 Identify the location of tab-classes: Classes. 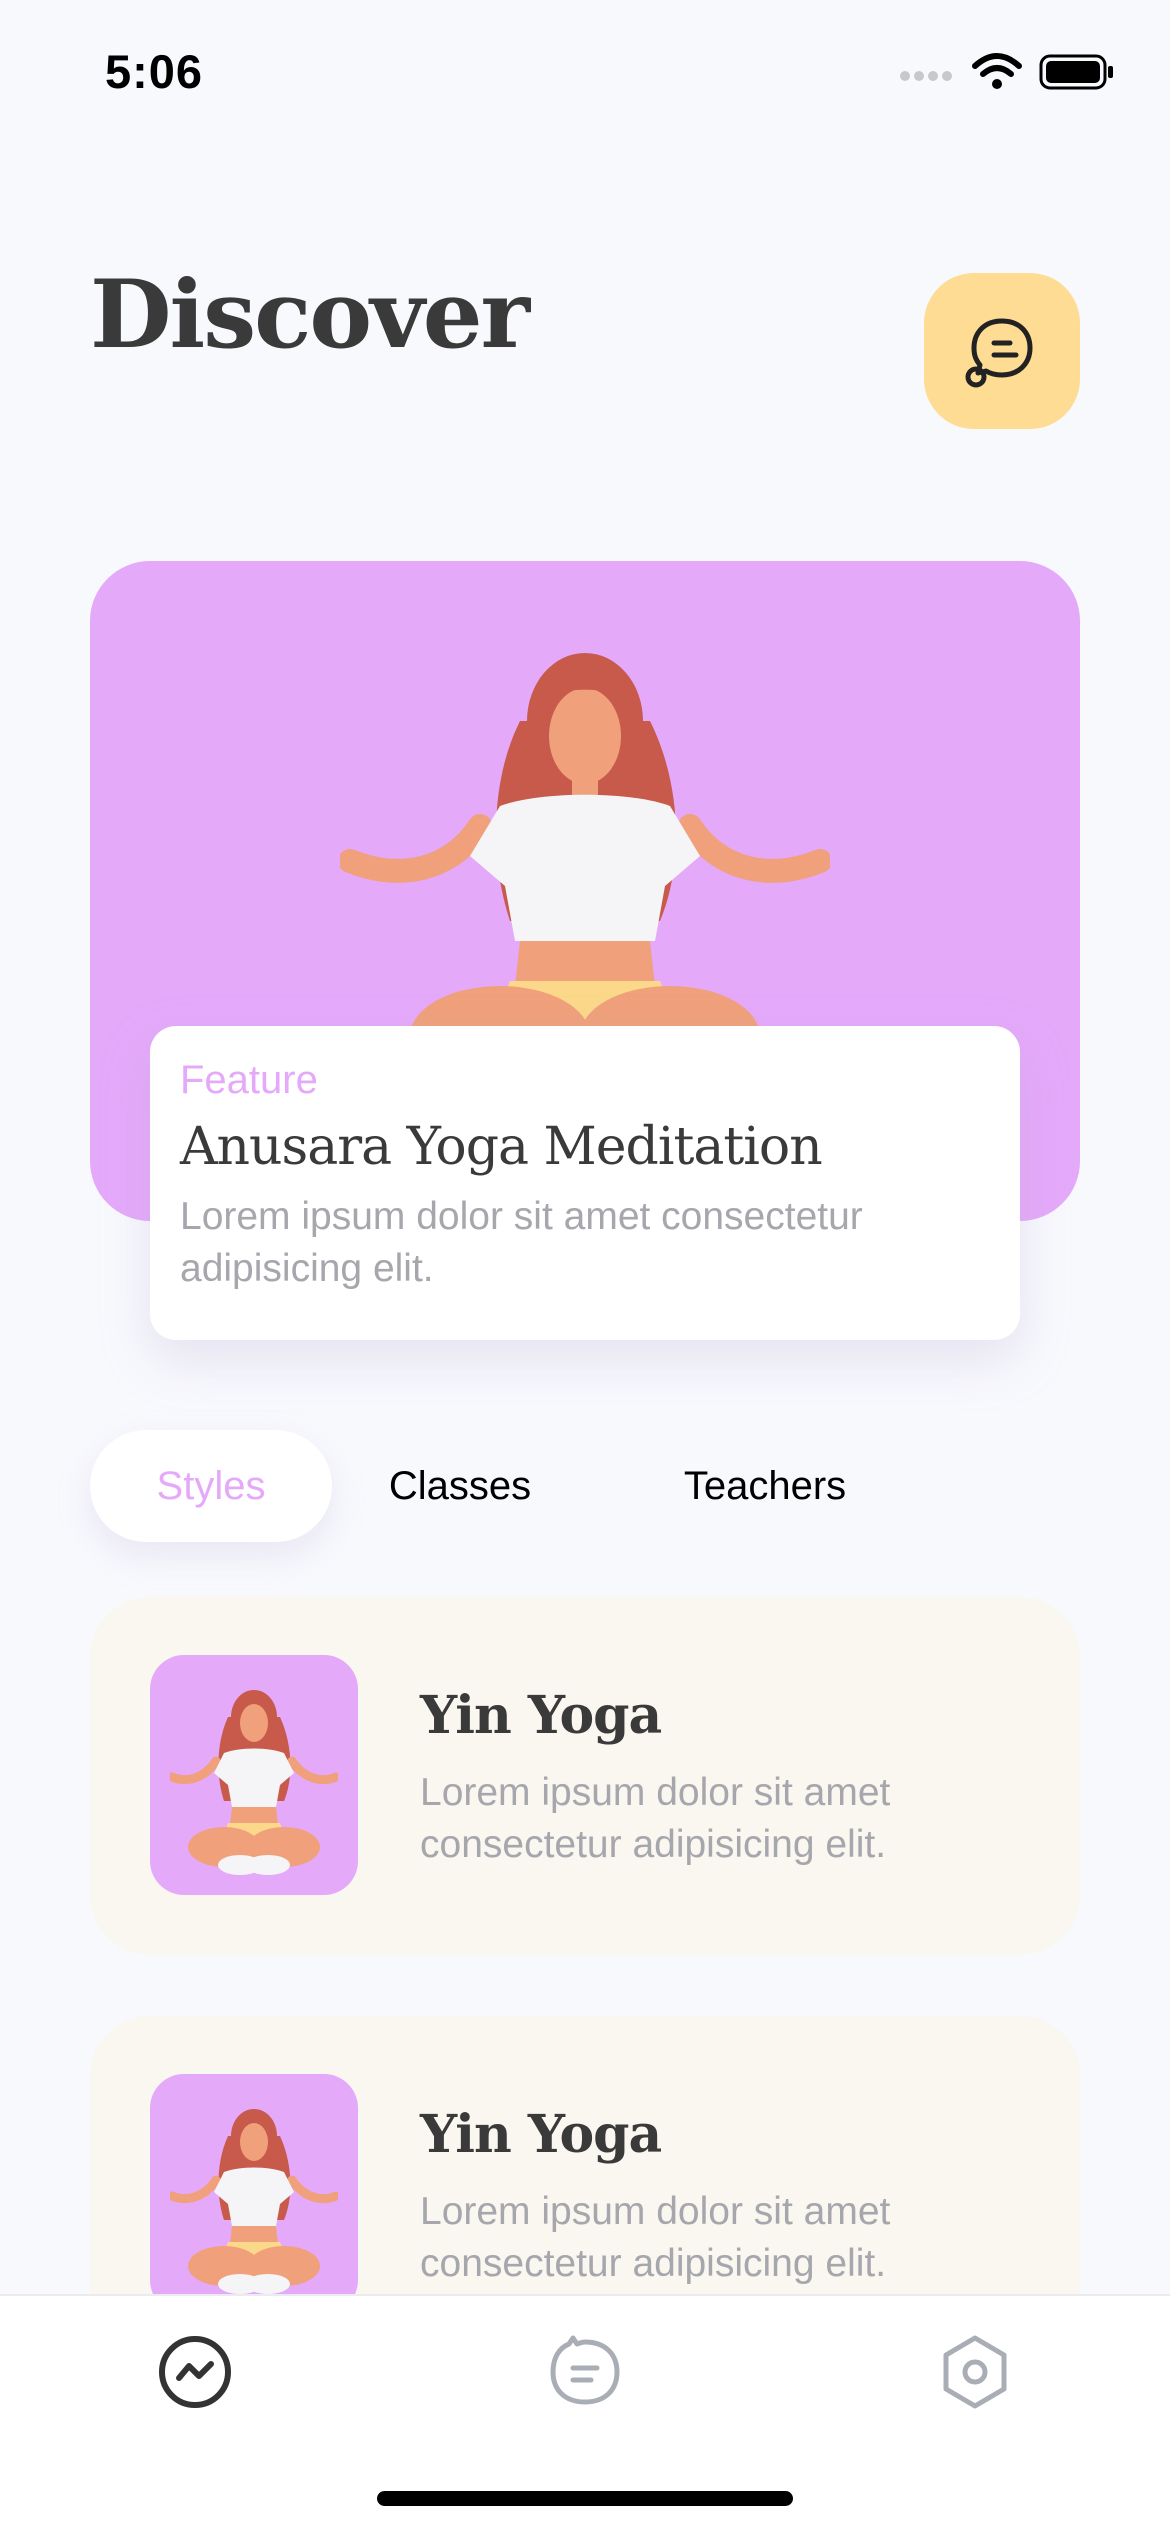
(460, 1486).